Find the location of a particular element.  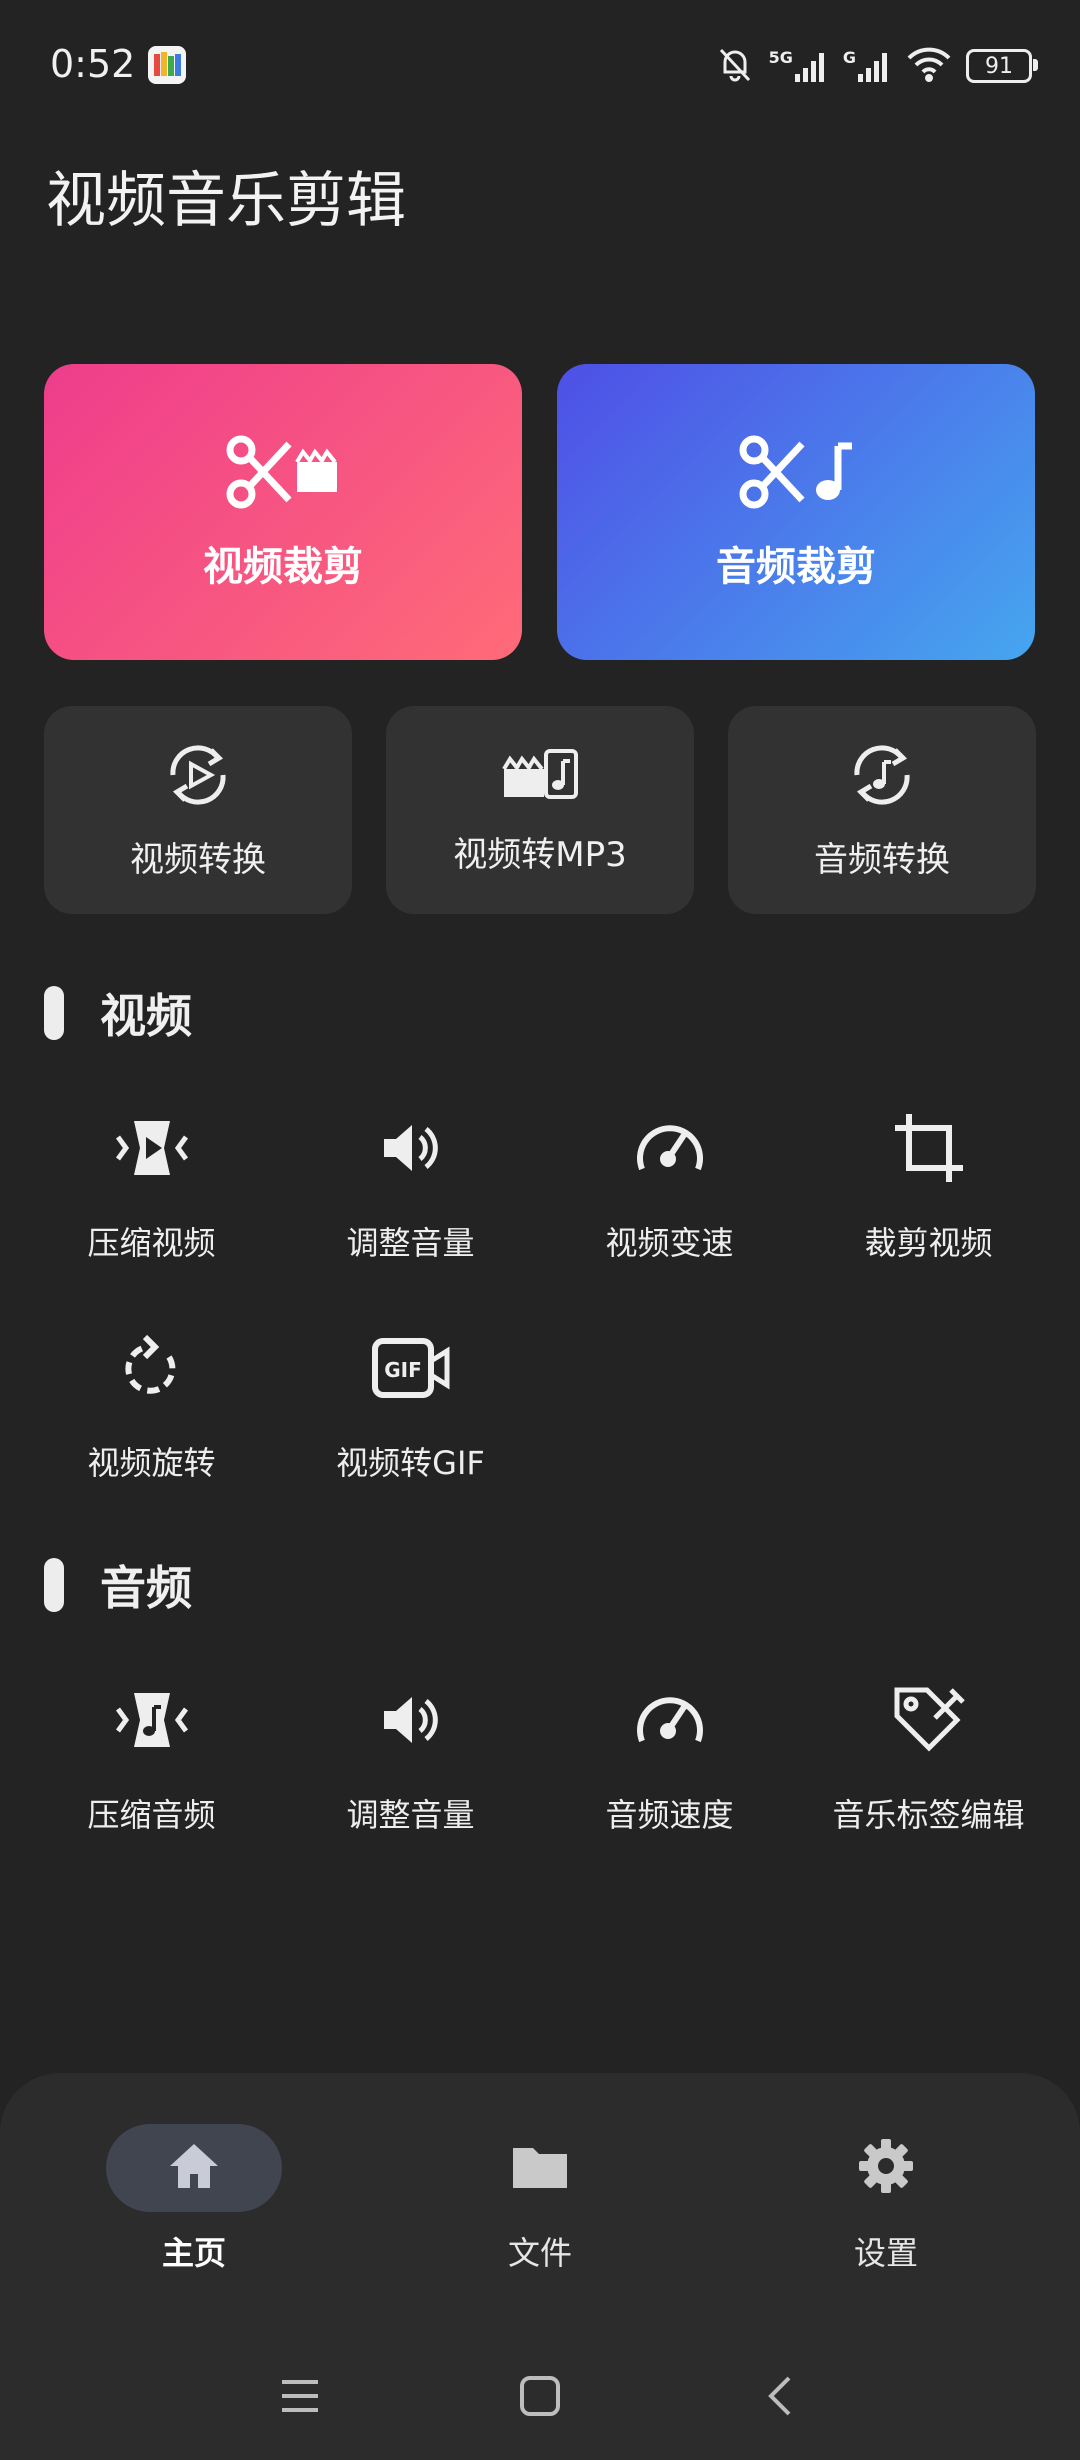

audio-crop-card: 音频裁剪 is located at coordinates (796, 512).